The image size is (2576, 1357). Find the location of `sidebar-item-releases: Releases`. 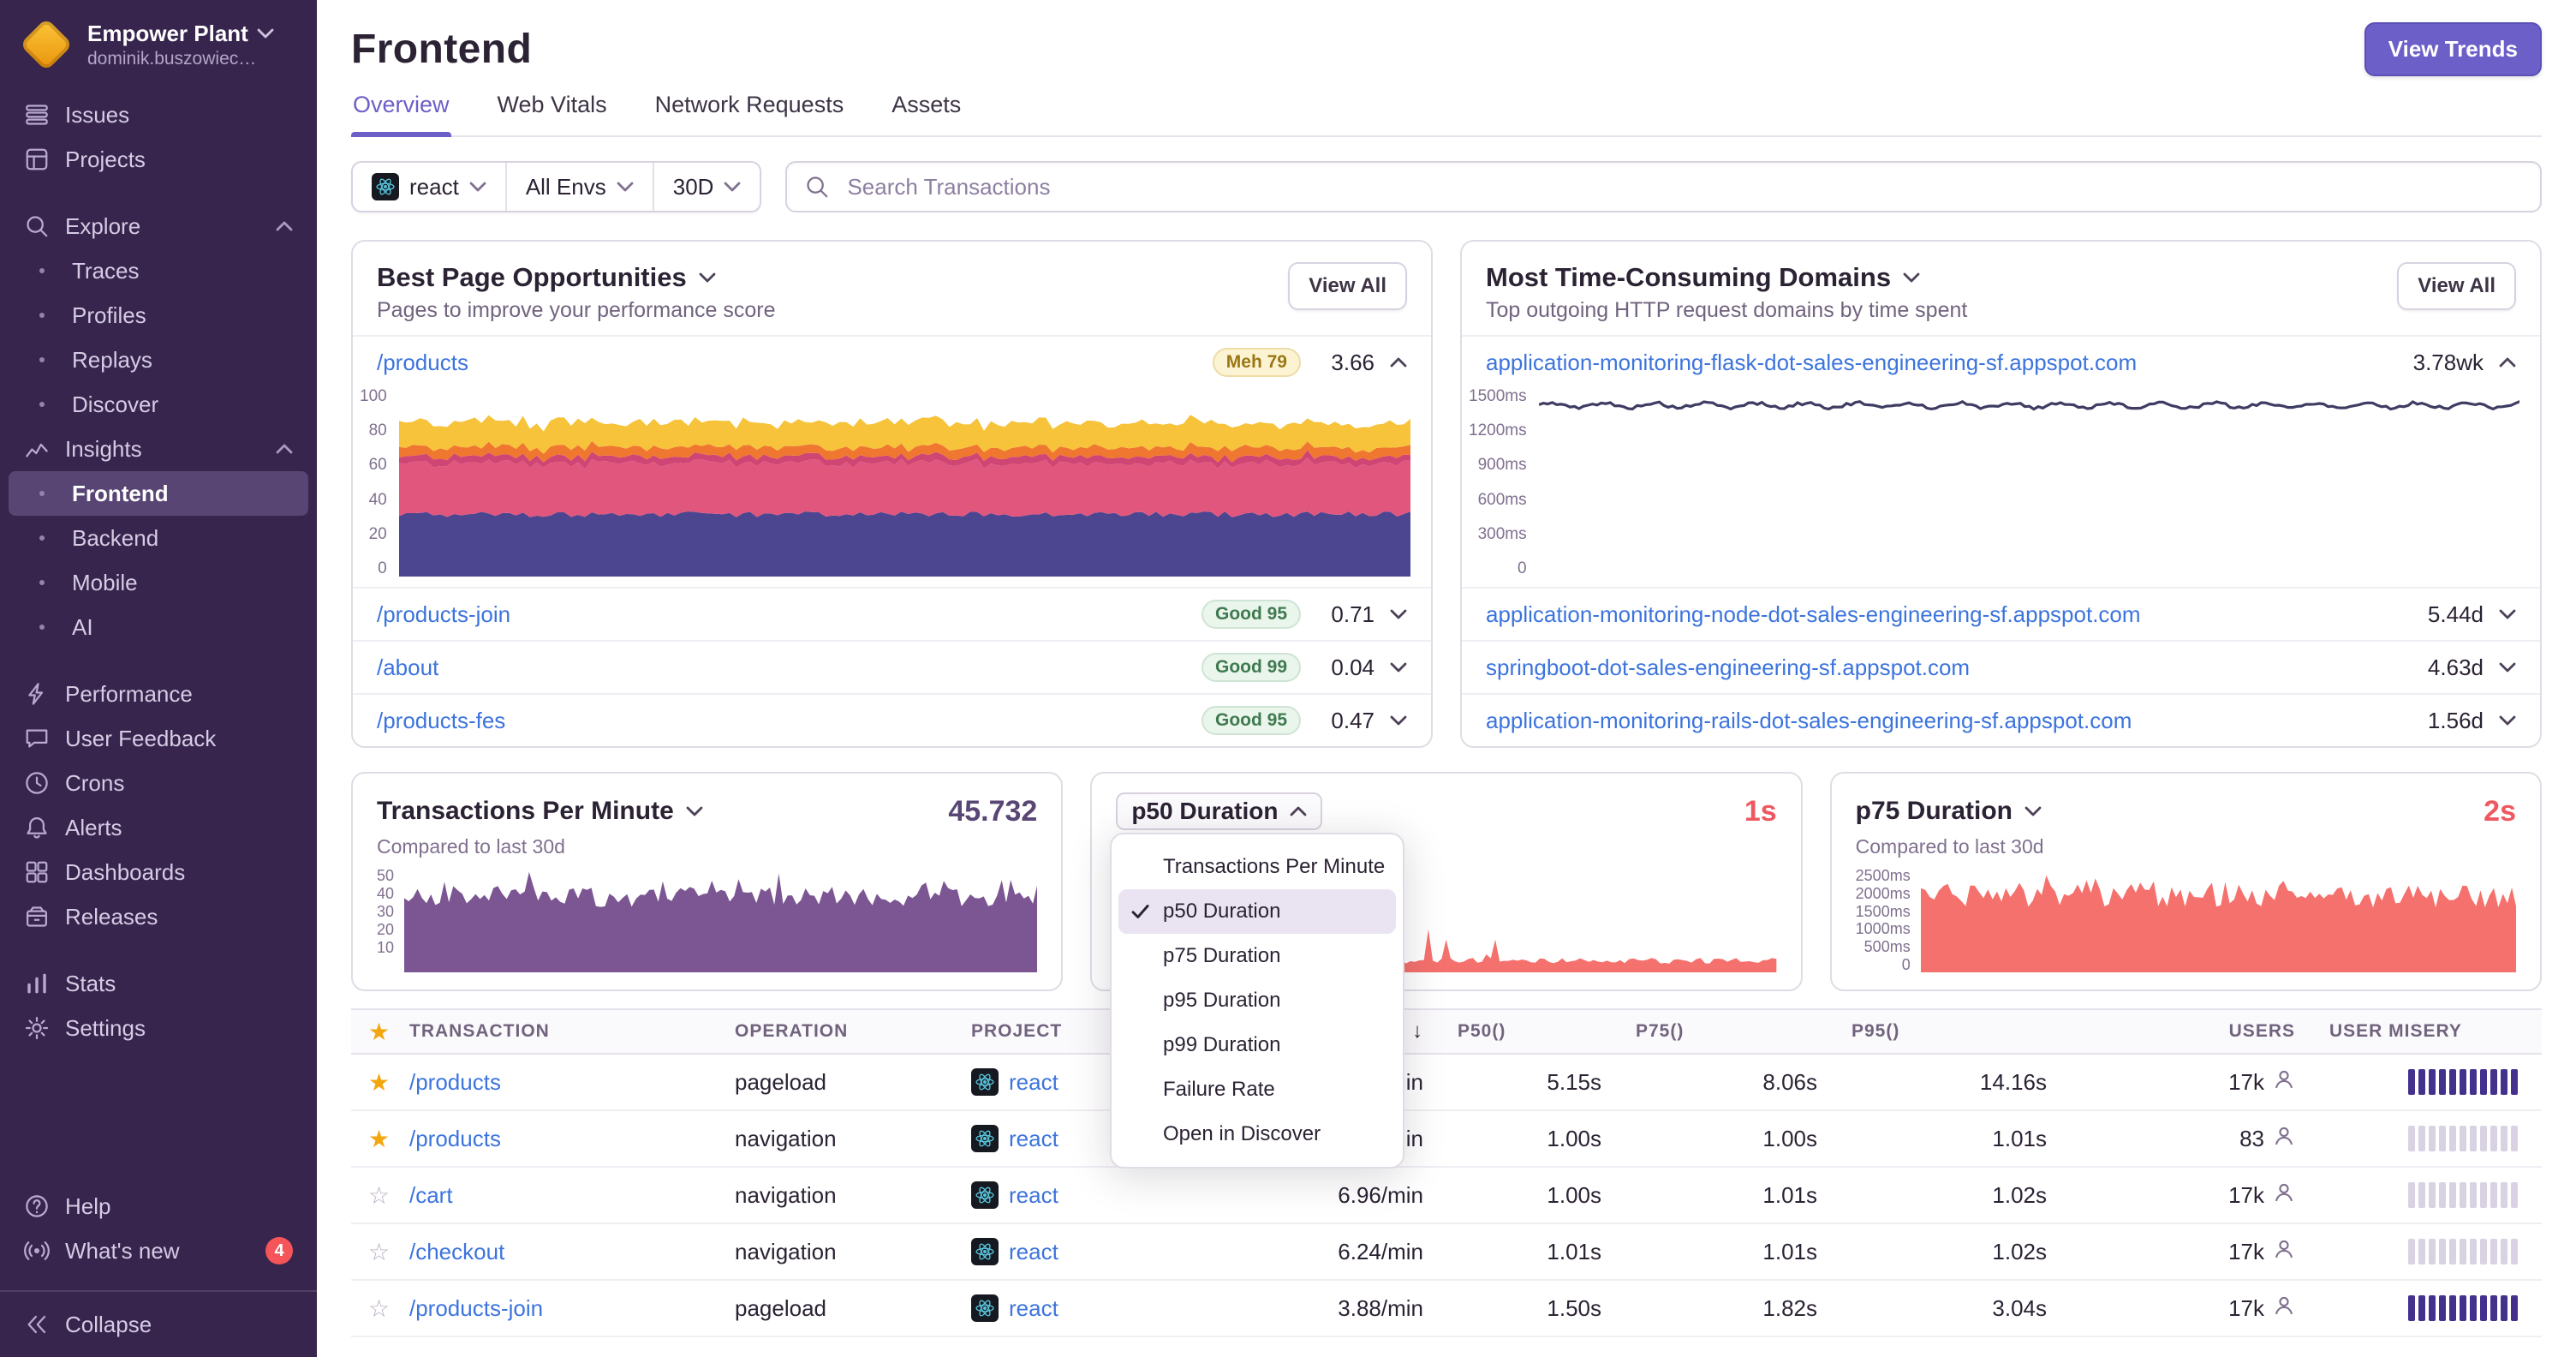

sidebar-item-releases: Releases is located at coordinates (159, 917).